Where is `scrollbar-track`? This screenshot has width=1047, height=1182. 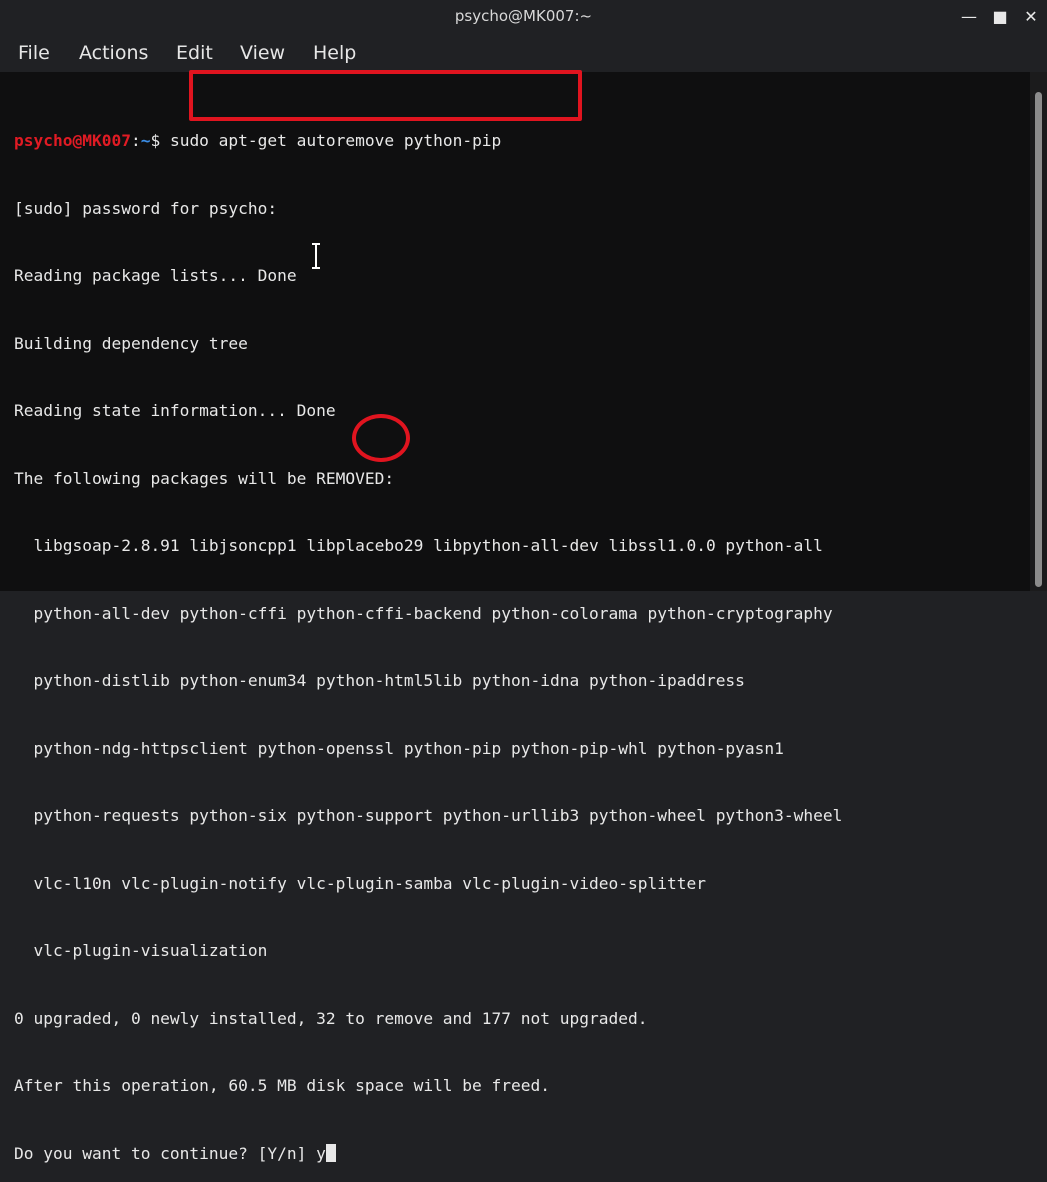
scrollbar-track is located at coordinates (1038, 331).